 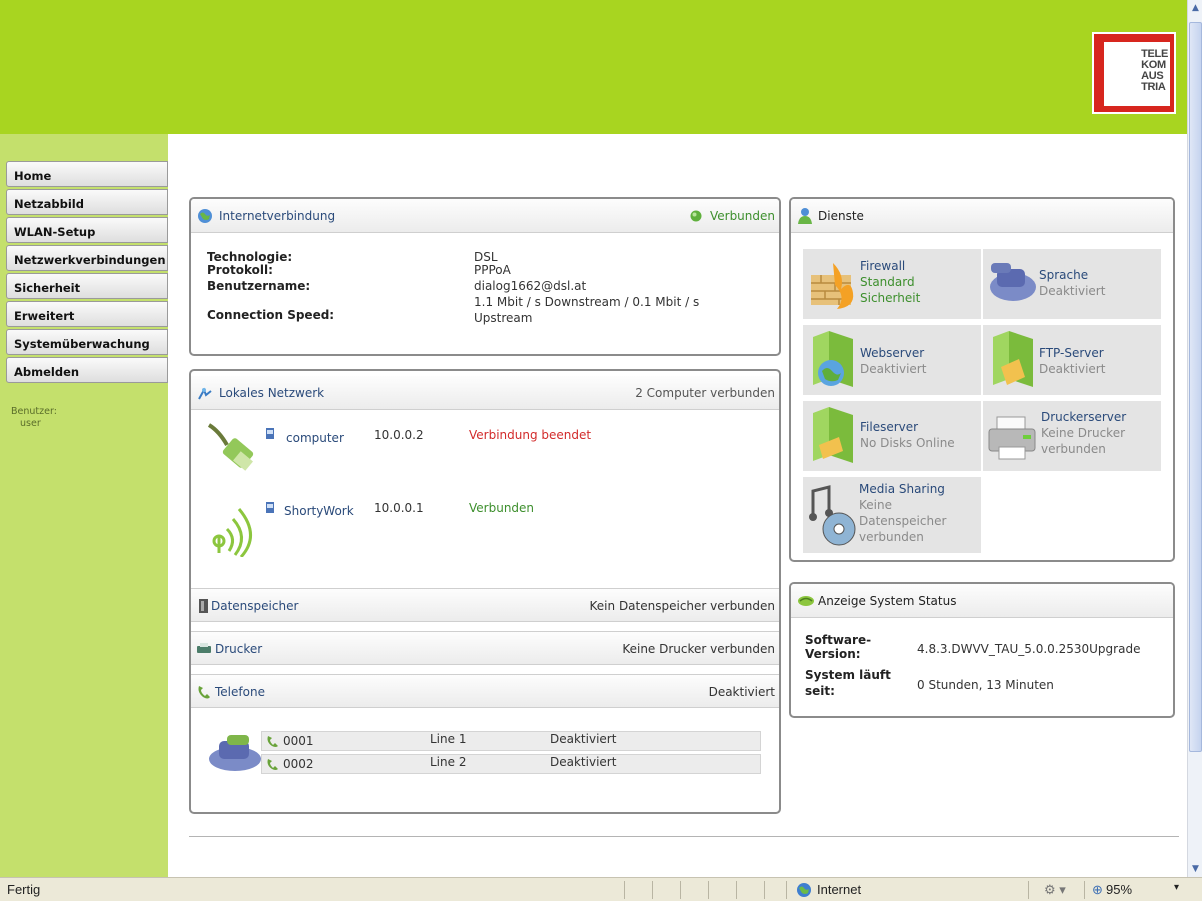 I want to click on storage-icon, so click(x=203, y=606).